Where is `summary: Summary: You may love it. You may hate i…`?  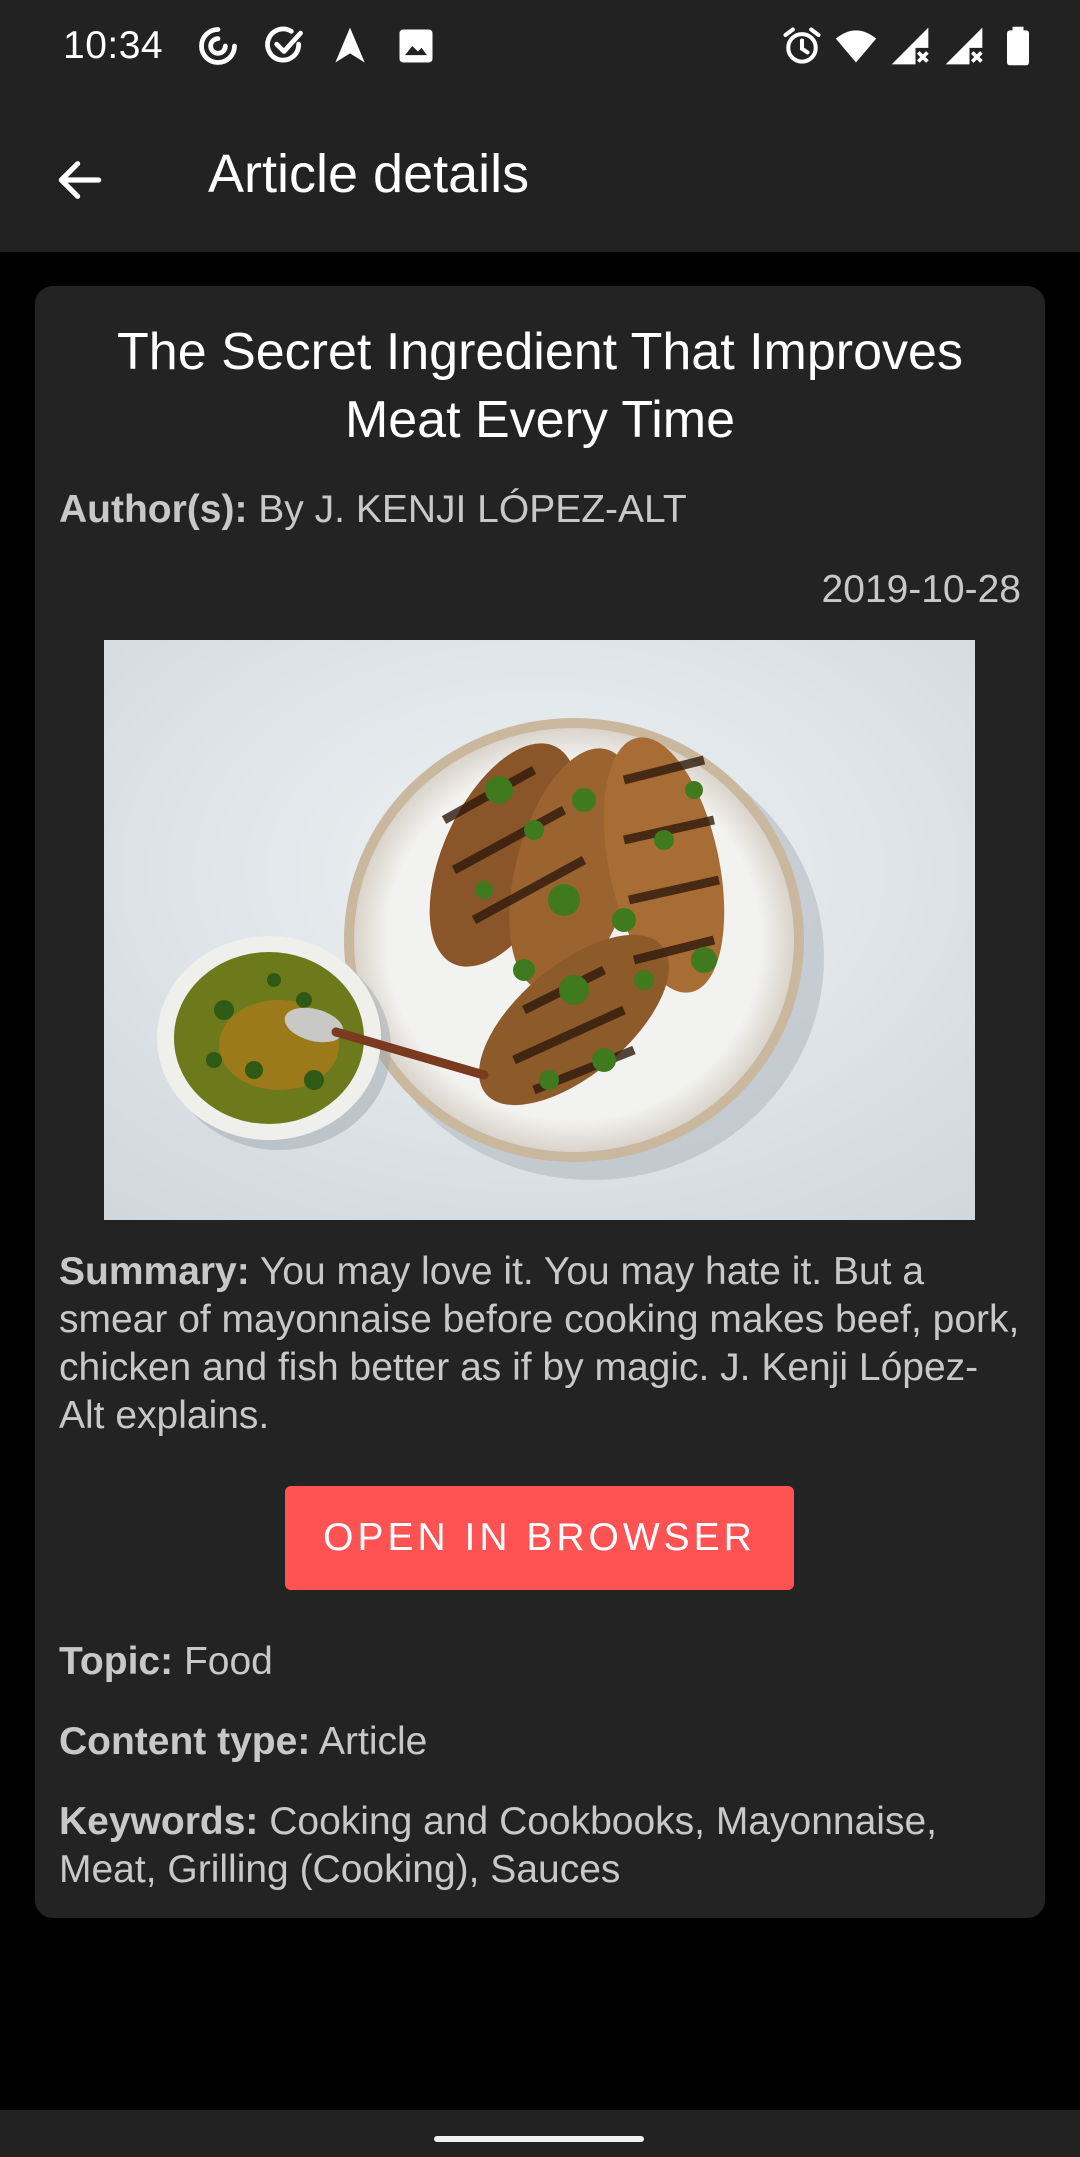
summary: Summary: You may love it. You may hate i… is located at coordinates (540, 1344).